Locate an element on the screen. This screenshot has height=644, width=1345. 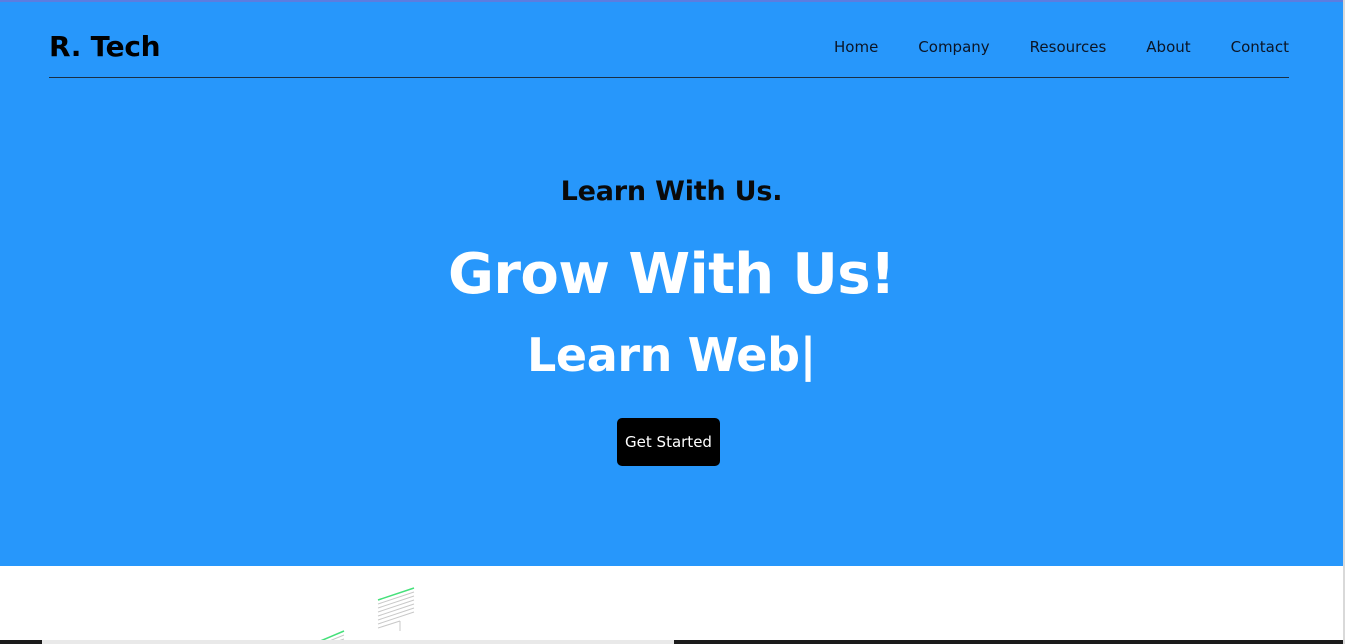
bottom-strip-dark-left is located at coordinates (21, 642).